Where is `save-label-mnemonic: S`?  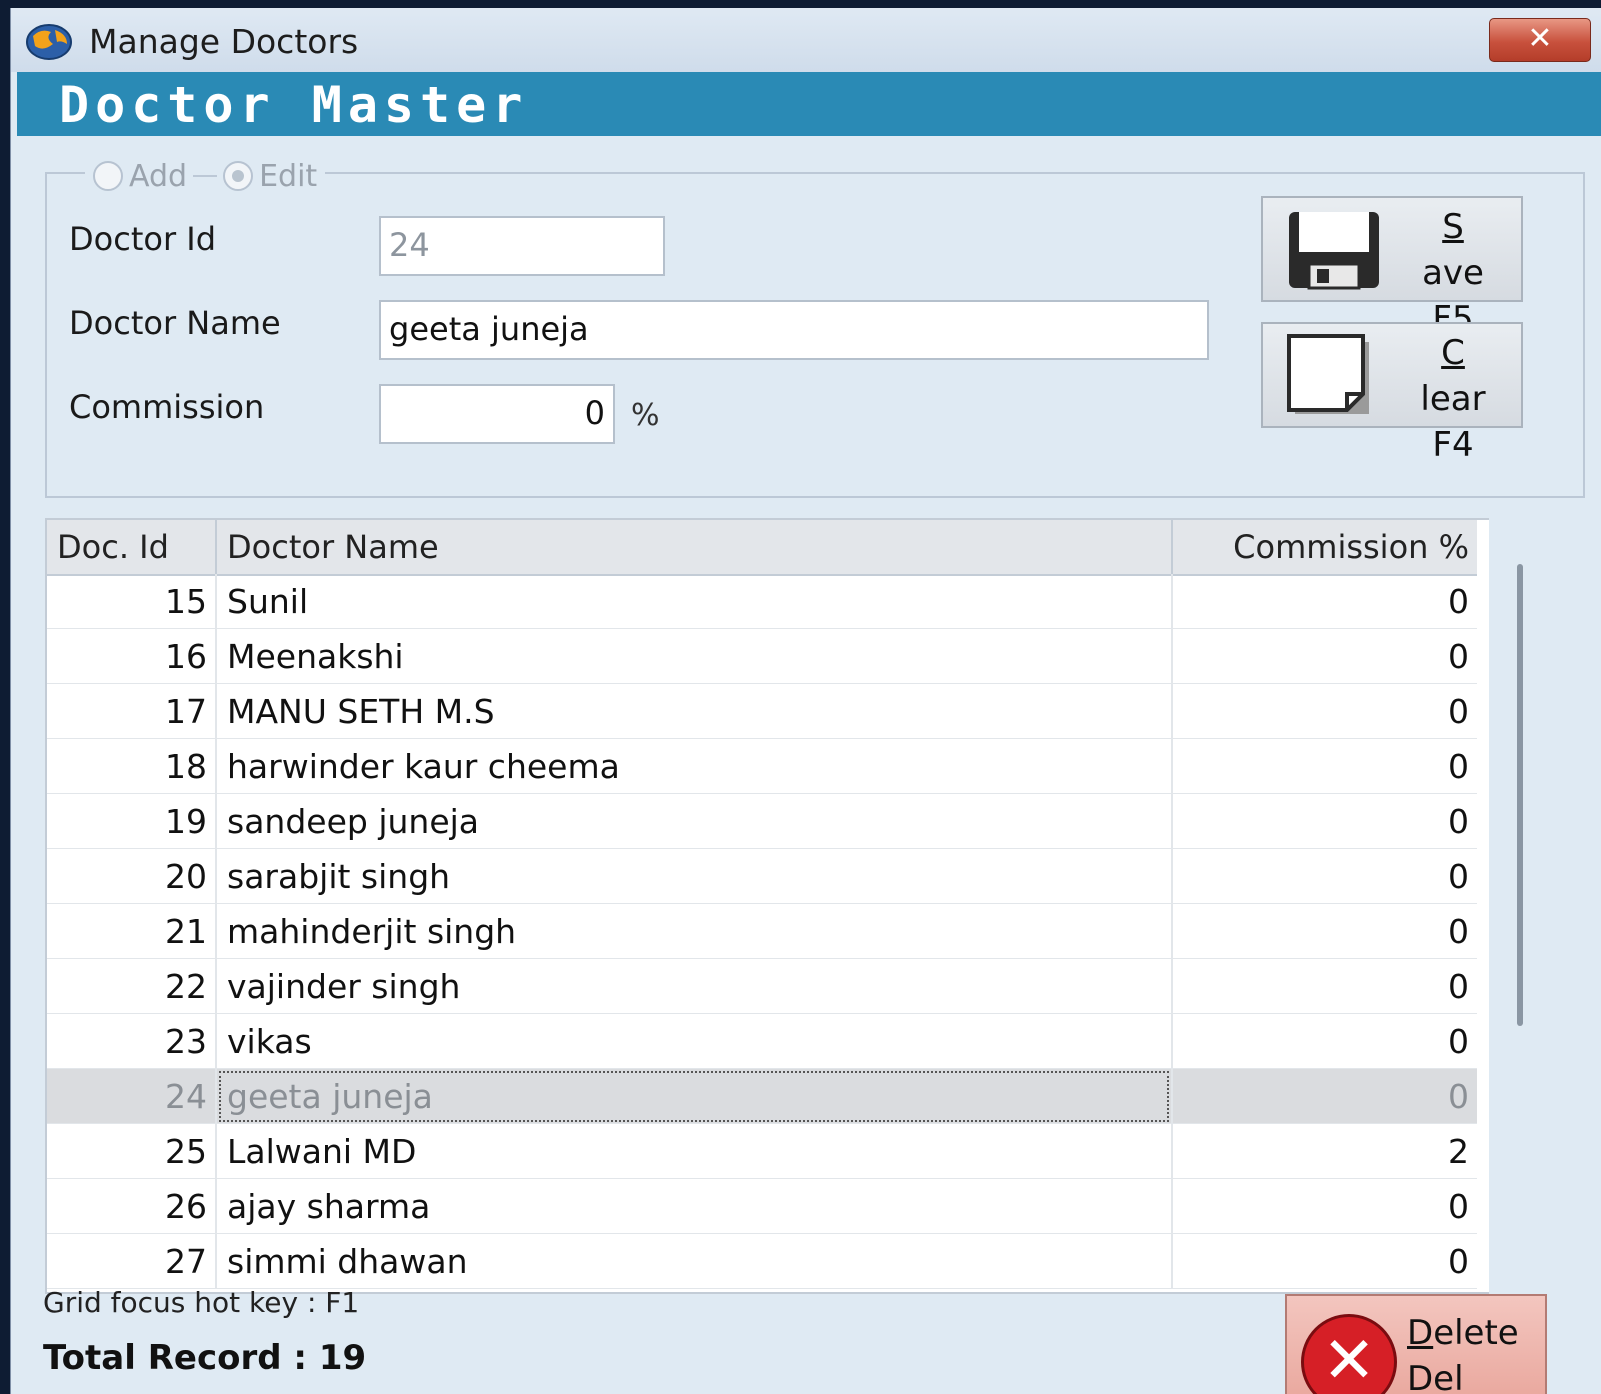 save-label-mnemonic: S is located at coordinates (1453, 227).